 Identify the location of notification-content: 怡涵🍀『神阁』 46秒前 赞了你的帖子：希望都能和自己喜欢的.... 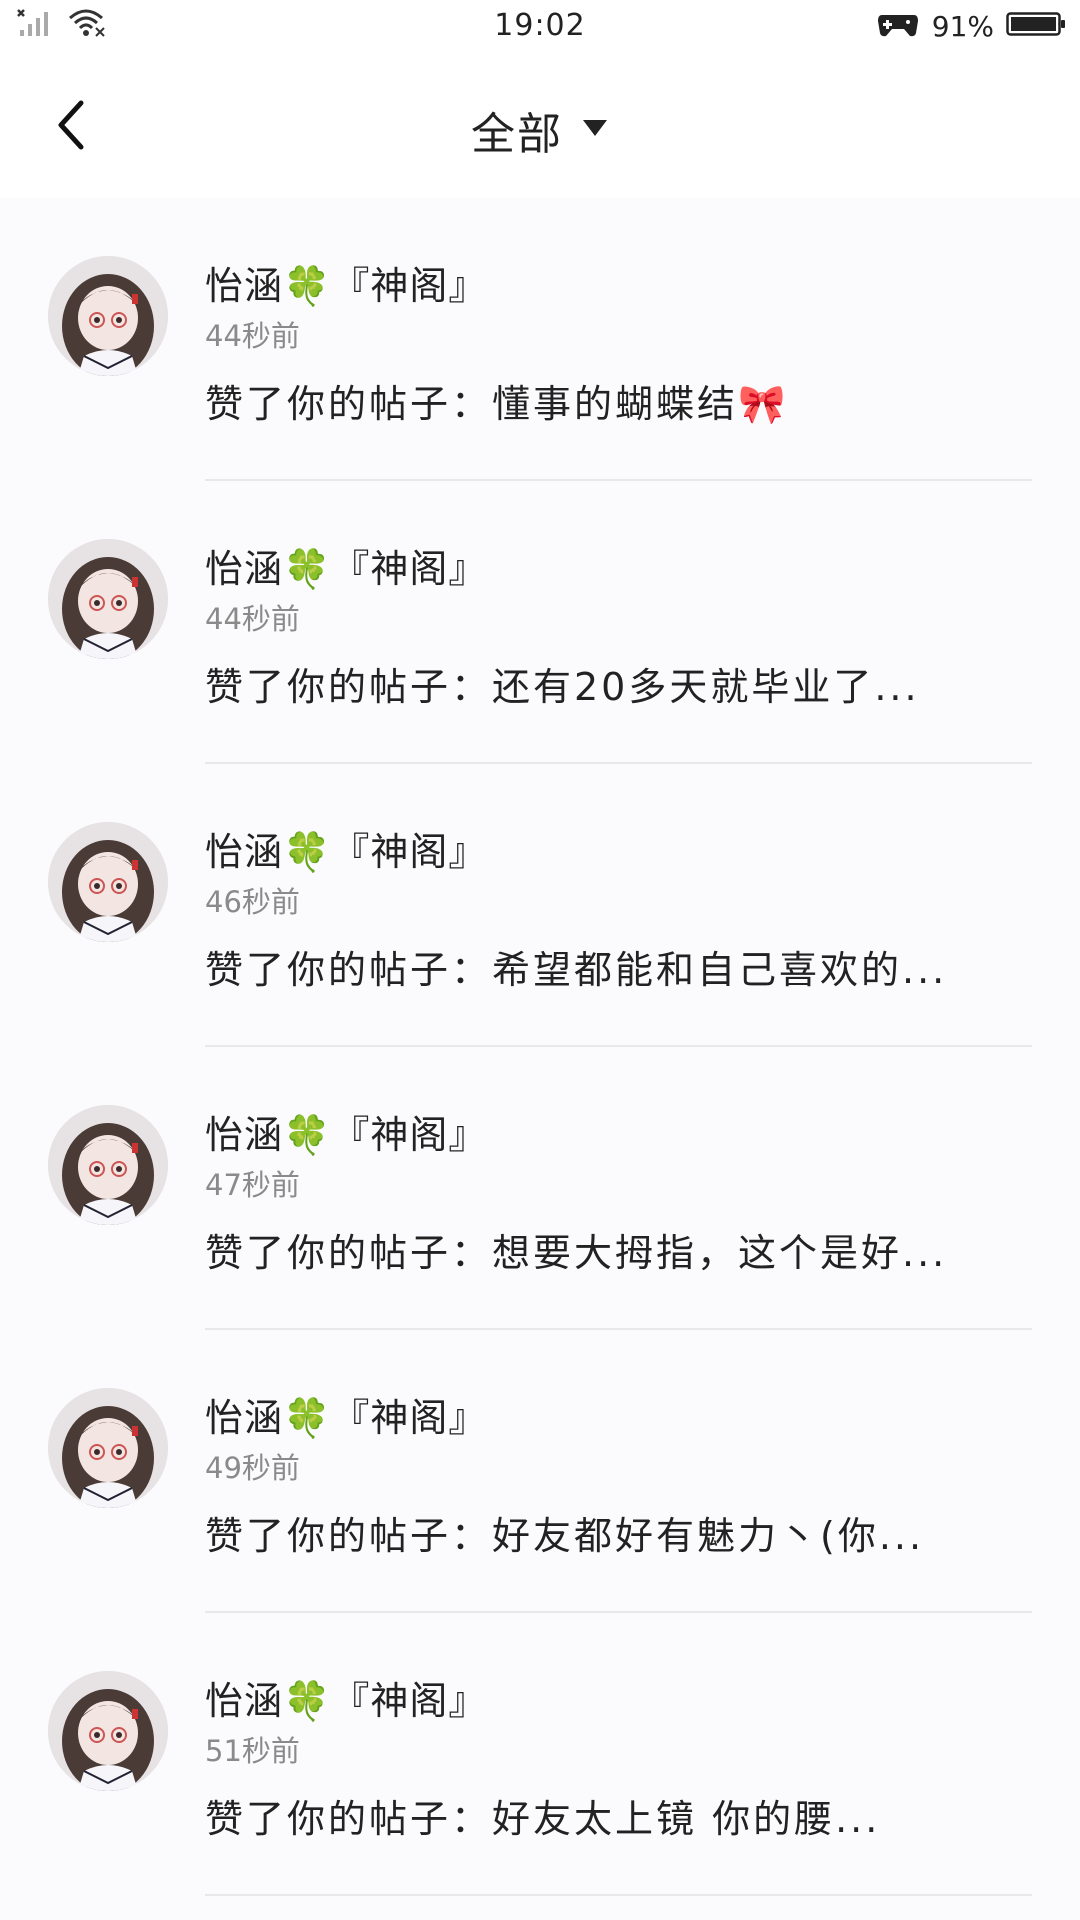
(618, 910).